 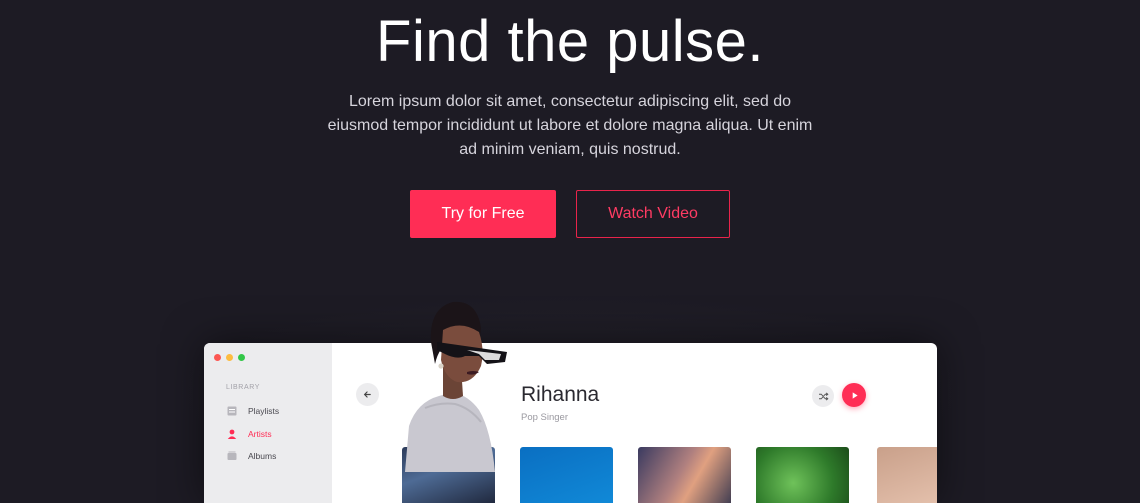 I want to click on back-button, so click(x=367, y=394).